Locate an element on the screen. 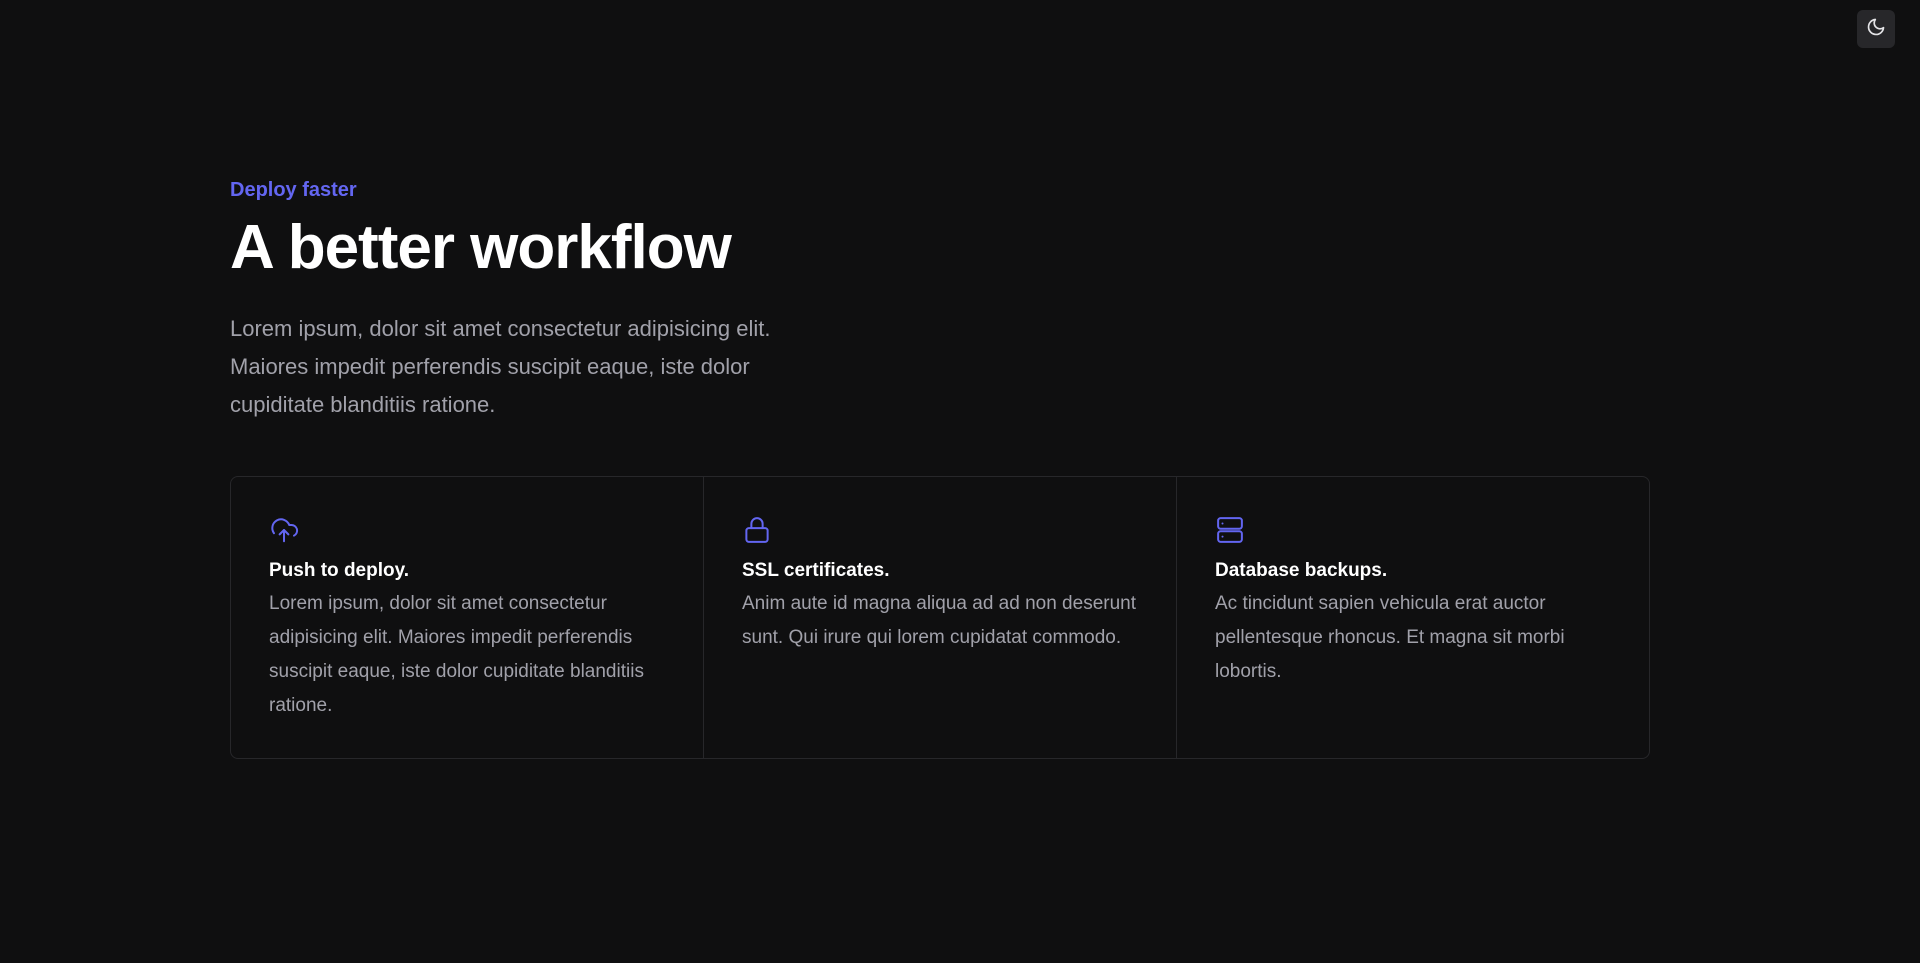  cloud-upload-icon is located at coordinates (284, 530).